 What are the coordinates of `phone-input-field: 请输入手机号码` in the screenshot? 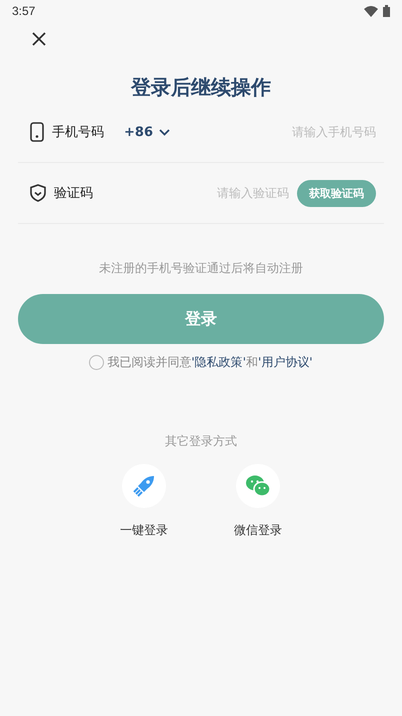 It's located at (277, 132).